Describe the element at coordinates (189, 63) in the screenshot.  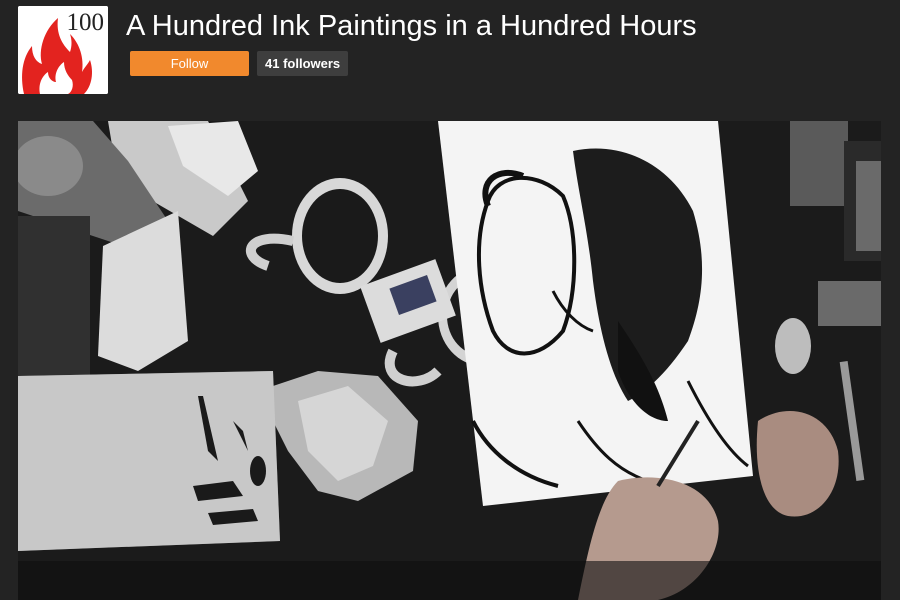
I see `follow-button: Follow` at that location.